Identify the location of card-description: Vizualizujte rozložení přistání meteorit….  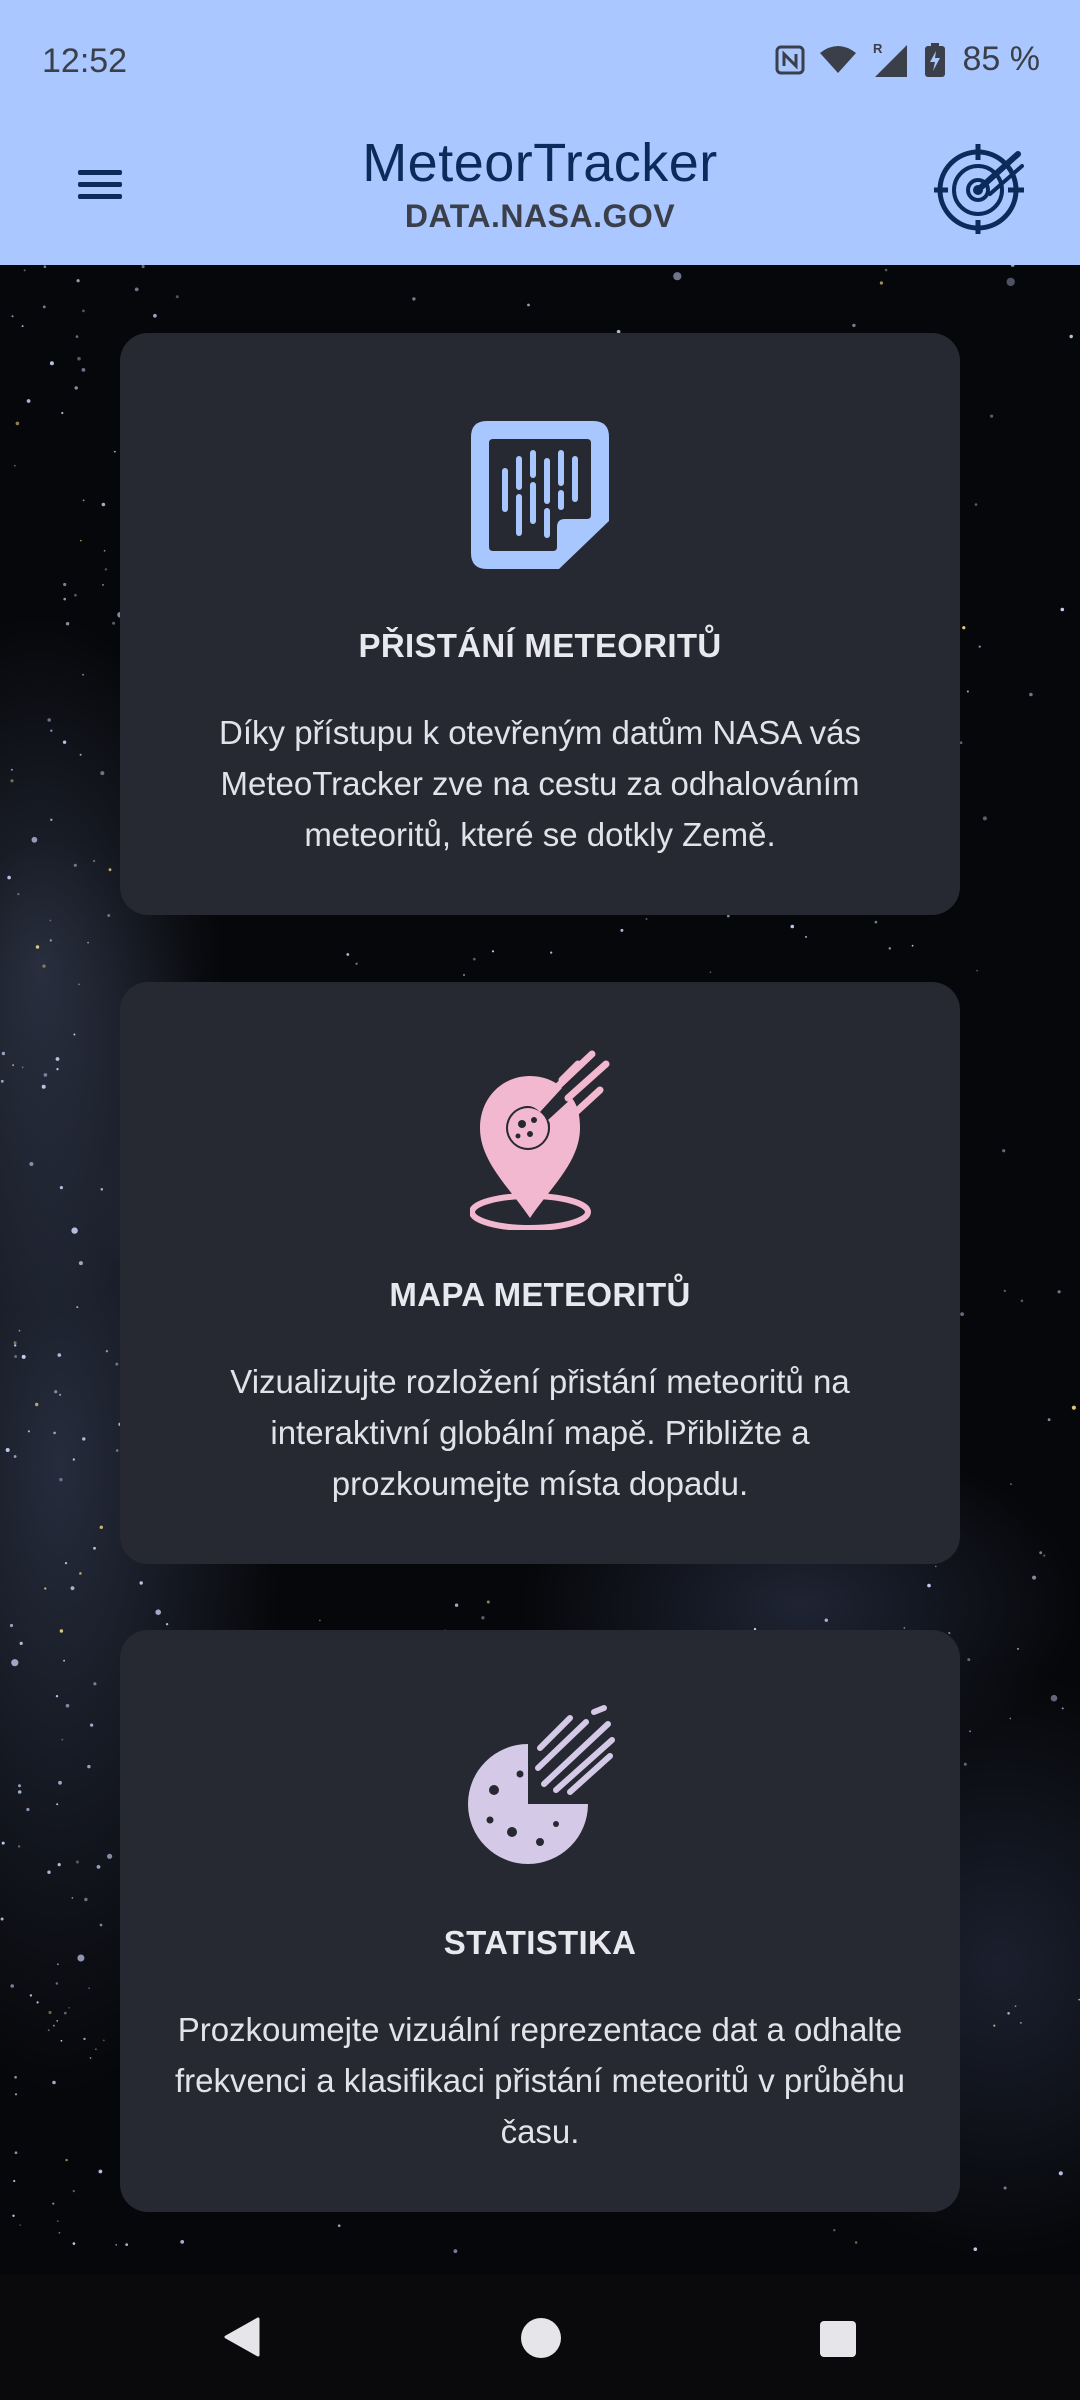
(540, 1432).